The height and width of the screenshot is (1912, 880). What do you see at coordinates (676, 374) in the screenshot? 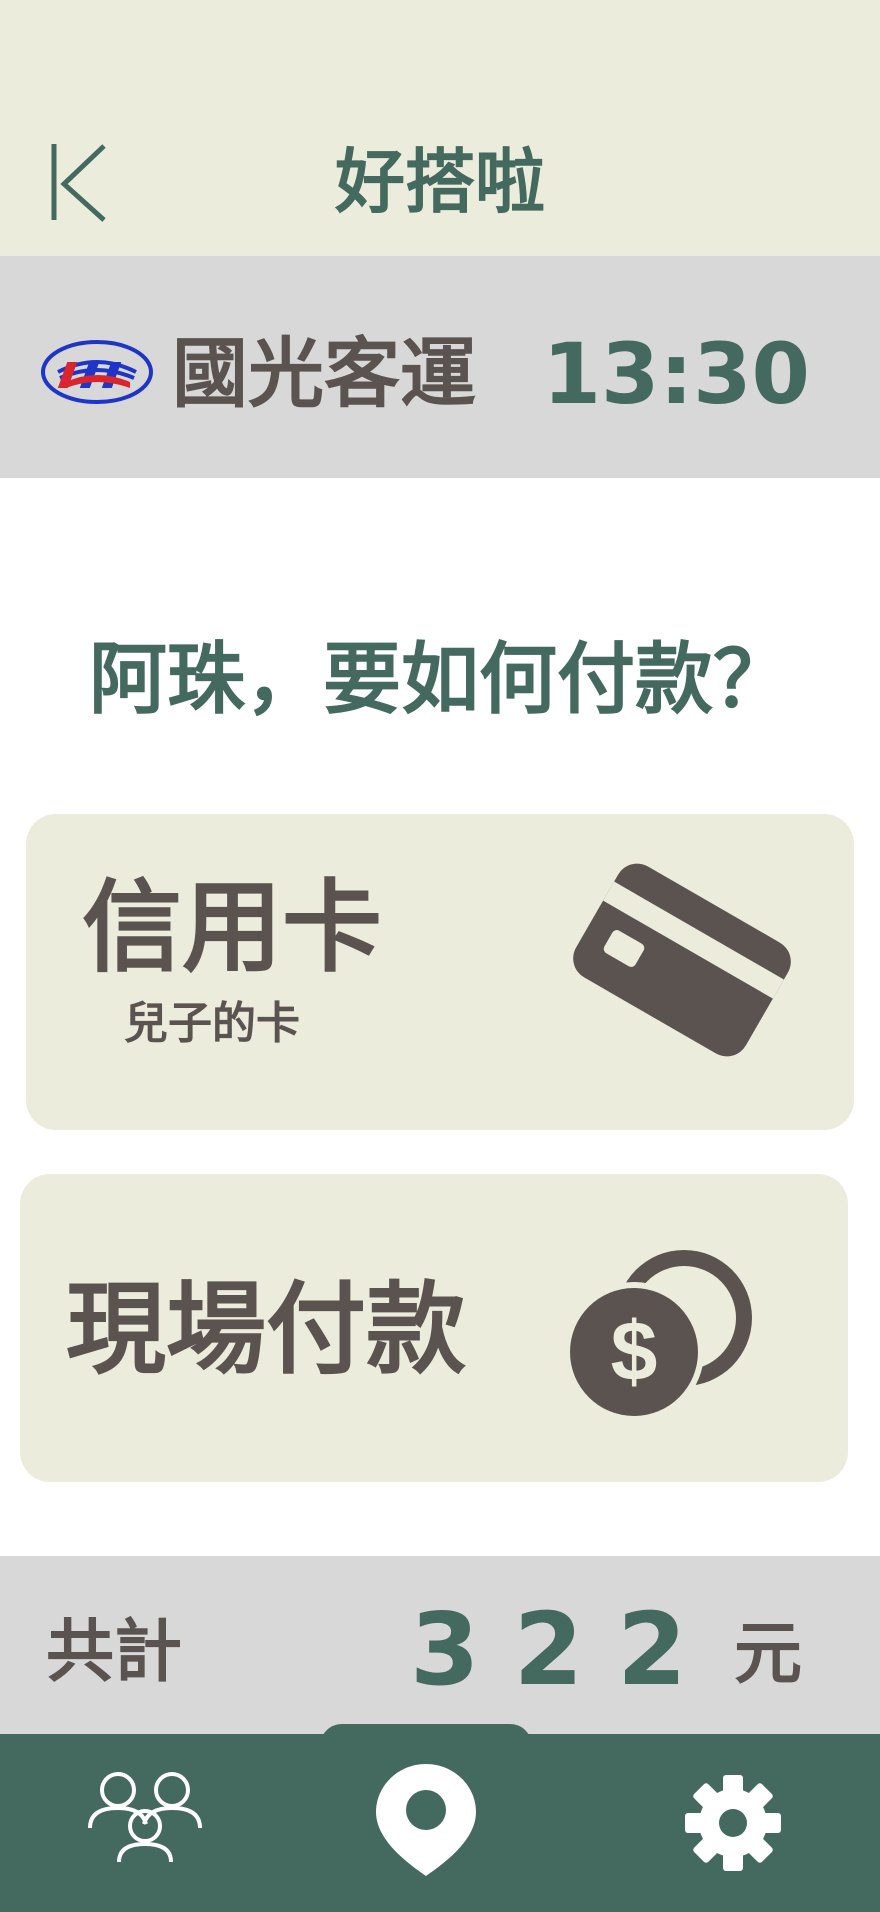
I see `departure-time: 13:30` at bounding box center [676, 374].